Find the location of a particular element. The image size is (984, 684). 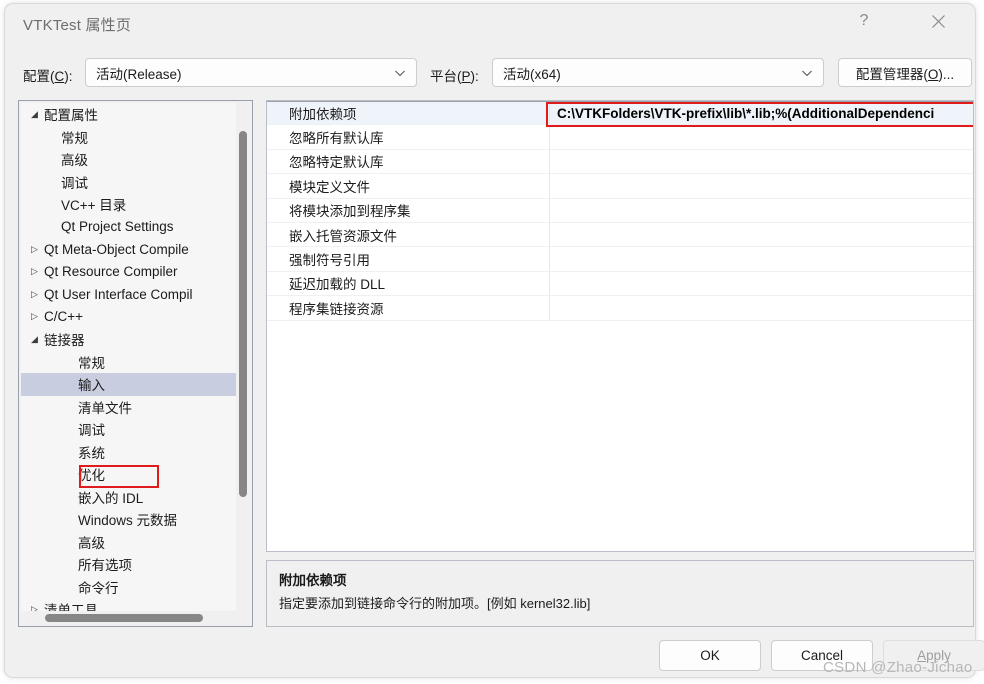

property-row: 强制符号引用 is located at coordinates (620, 259).